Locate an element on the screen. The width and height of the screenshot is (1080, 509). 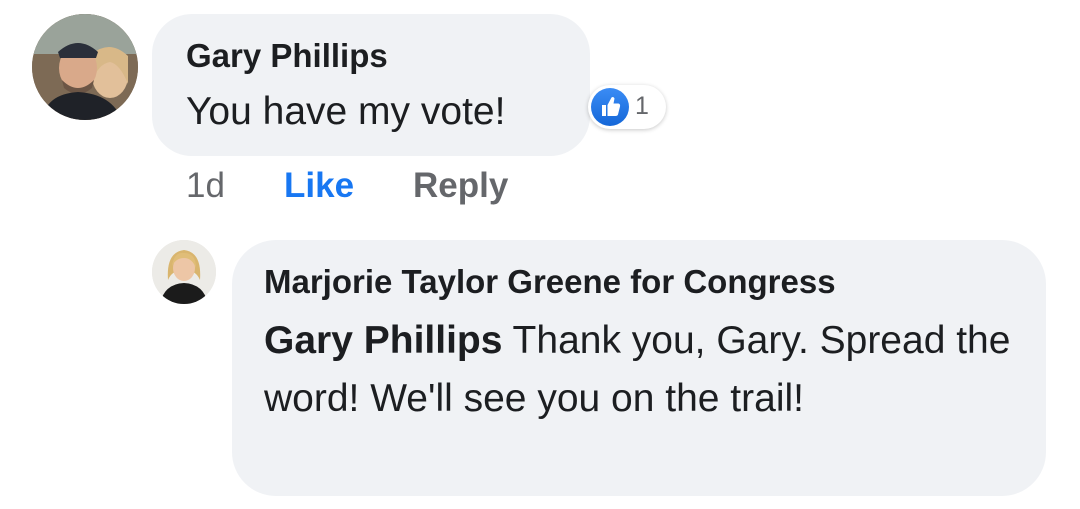
reply-button: Reply is located at coordinates (460, 186).